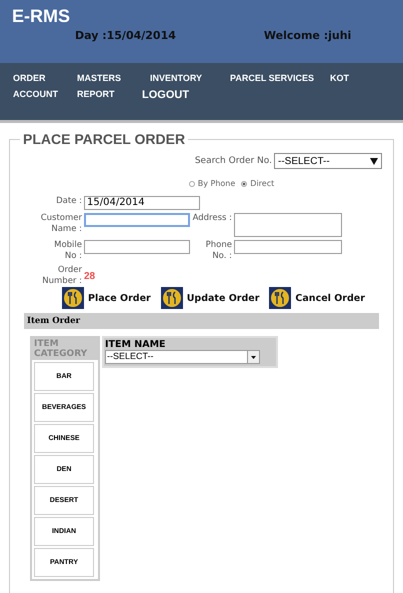 This screenshot has width=403, height=593. I want to click on section-title: PLACE PARCEL ORDER, so click(104, 139).